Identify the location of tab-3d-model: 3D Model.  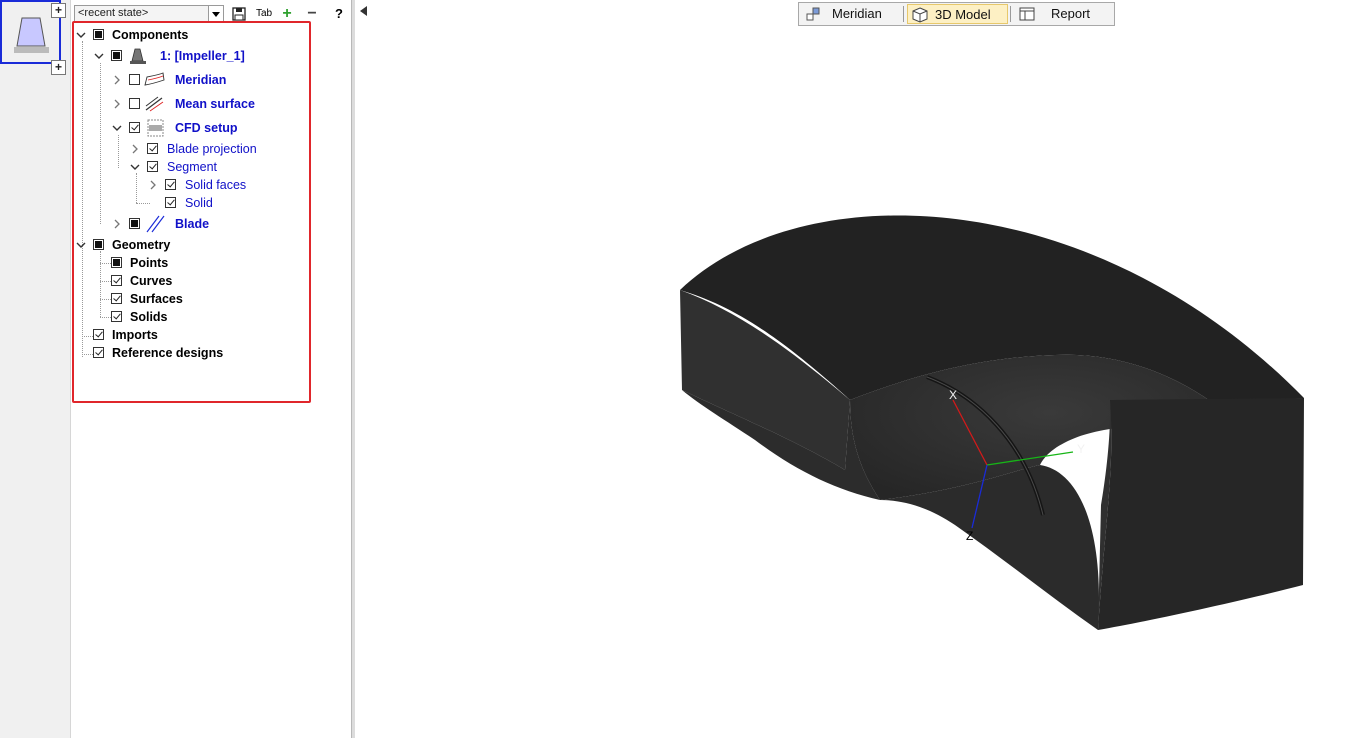
(957, 14).